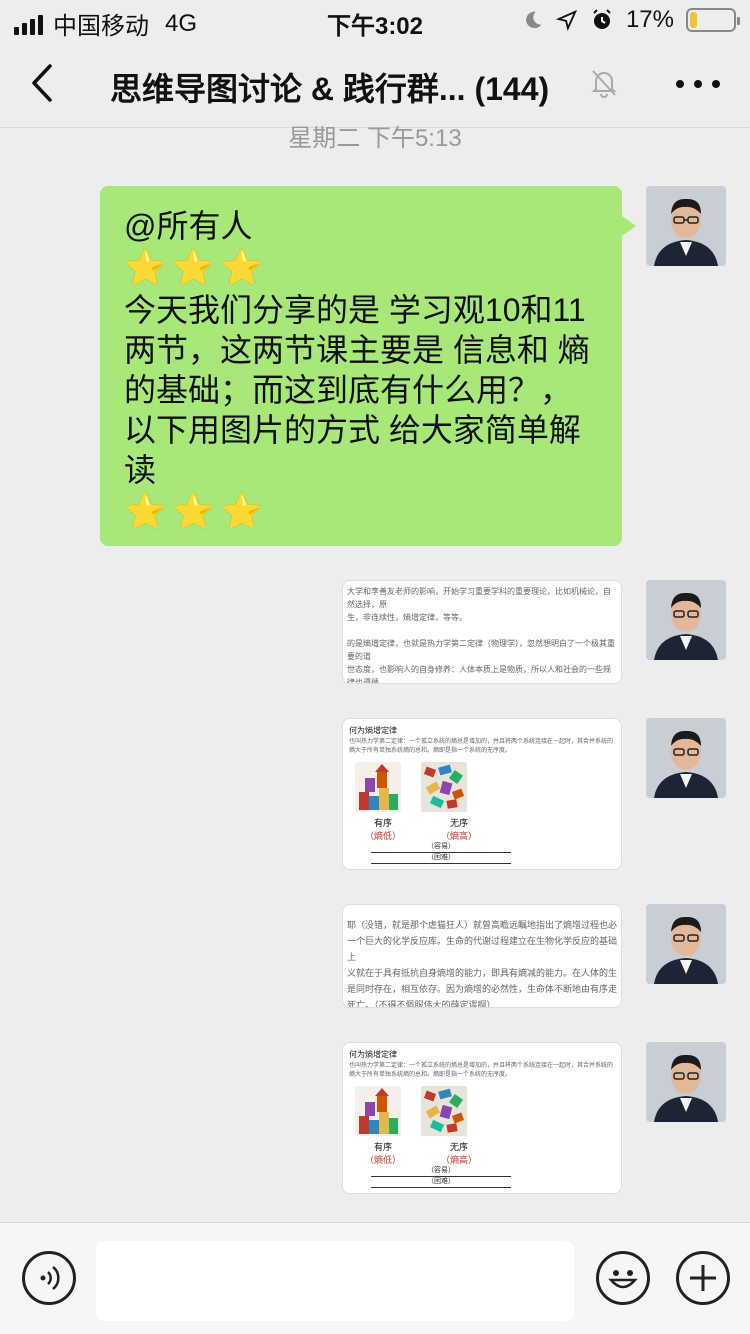 This screenshot has width=750, height=1334. I want to click on nav-bar: 思维导图讨论 & 践行群... (144), so click(375, 84).